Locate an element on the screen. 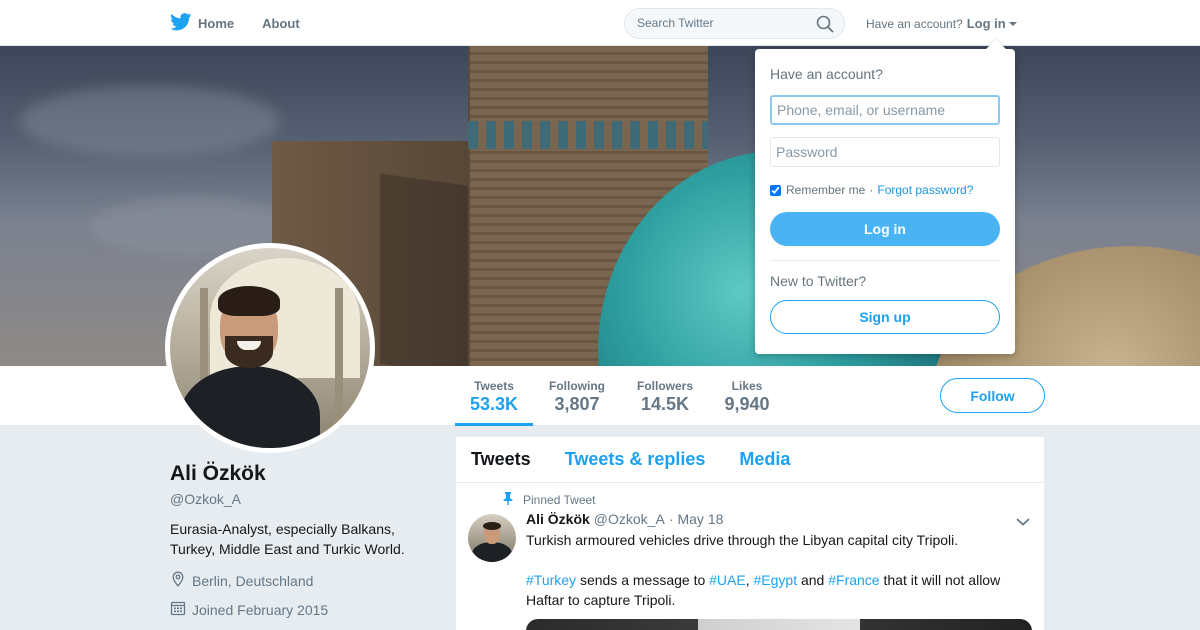 This screenshot has height=630, width=1200. avatar-background-column is located at coordinates (339, 363).